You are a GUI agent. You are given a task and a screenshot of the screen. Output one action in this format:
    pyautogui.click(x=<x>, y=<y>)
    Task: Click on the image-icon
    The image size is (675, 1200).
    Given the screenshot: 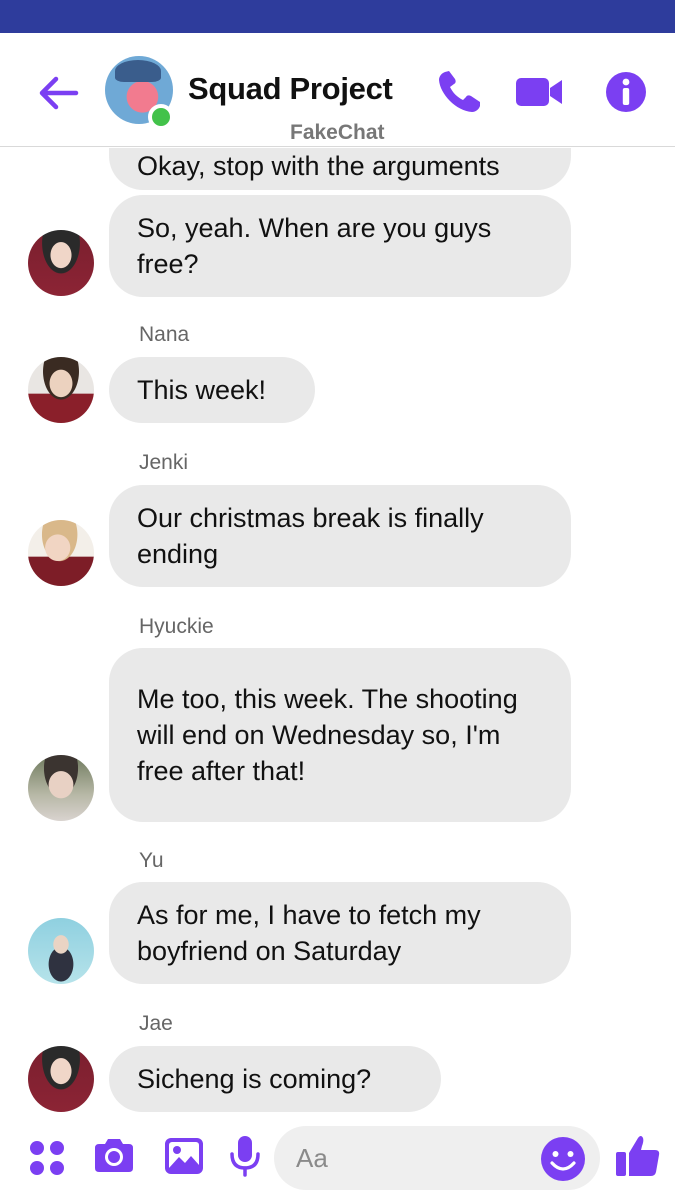 What is the action you would take?
    pyautogui.click(x=184, y=1156)
    